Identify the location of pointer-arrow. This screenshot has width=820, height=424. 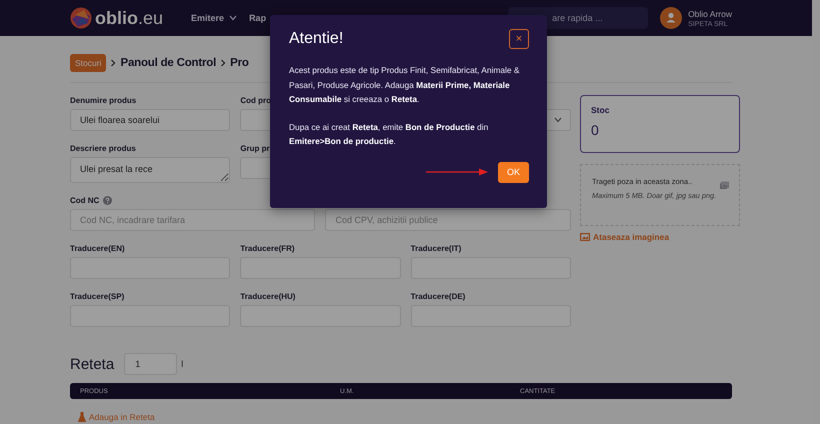
(457, 172).